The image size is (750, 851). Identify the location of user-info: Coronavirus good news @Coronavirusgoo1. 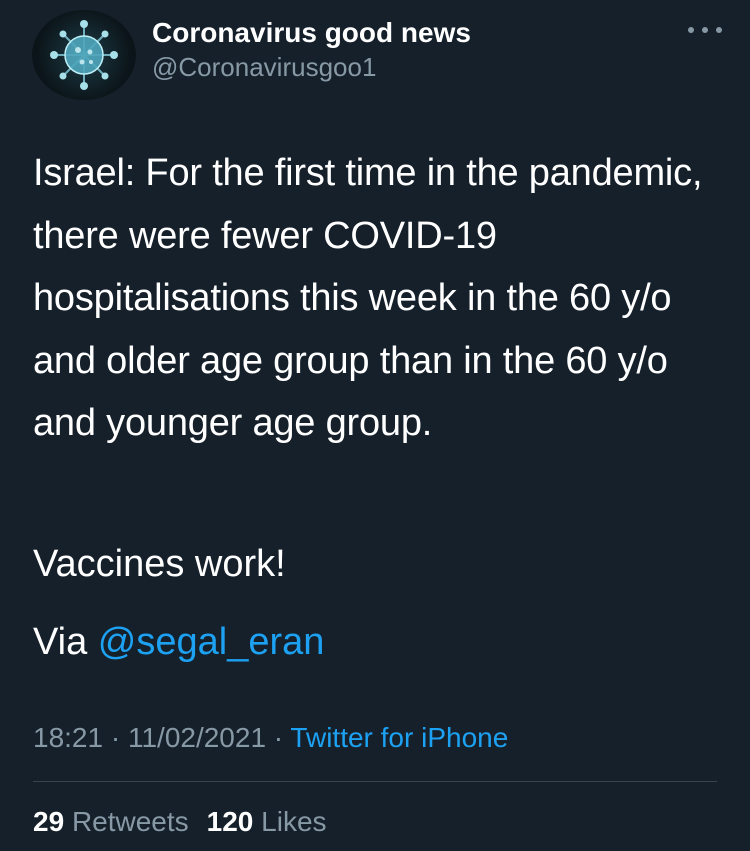
(311, 50).